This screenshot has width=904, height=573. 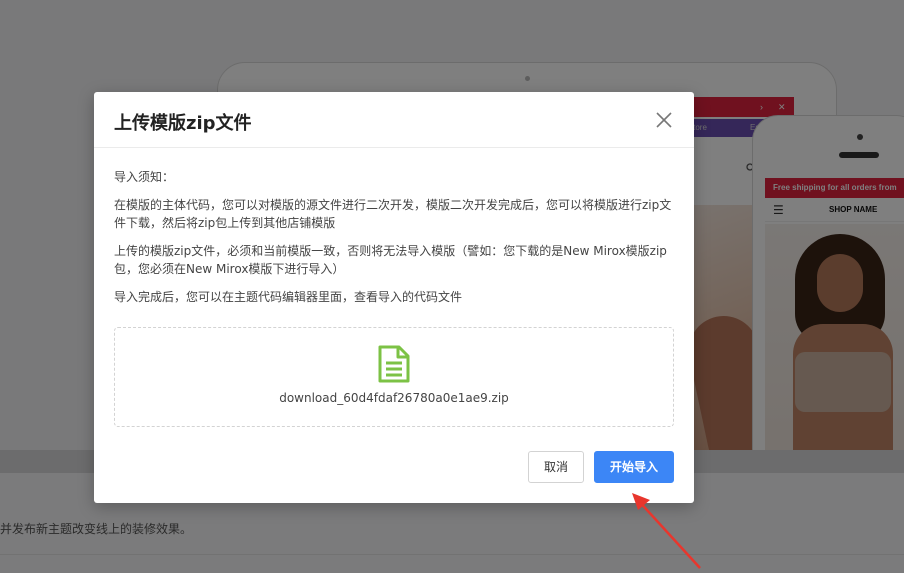 What do you see at coordinates (634, 467) in the screenshot?
I see `start-import-button: 开始导入` at bounding box center [634, 467].